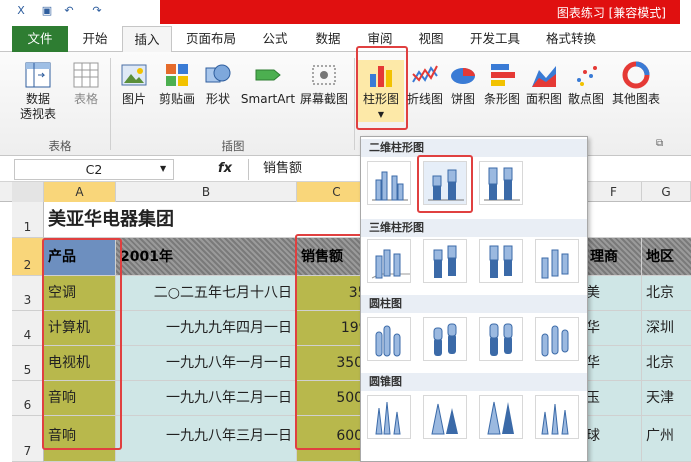 The image size is (691, 462). What do you see at coordinates (86, 83) in the screenshot?
I see `table-button: 表格` at bounding box center [86, 83].